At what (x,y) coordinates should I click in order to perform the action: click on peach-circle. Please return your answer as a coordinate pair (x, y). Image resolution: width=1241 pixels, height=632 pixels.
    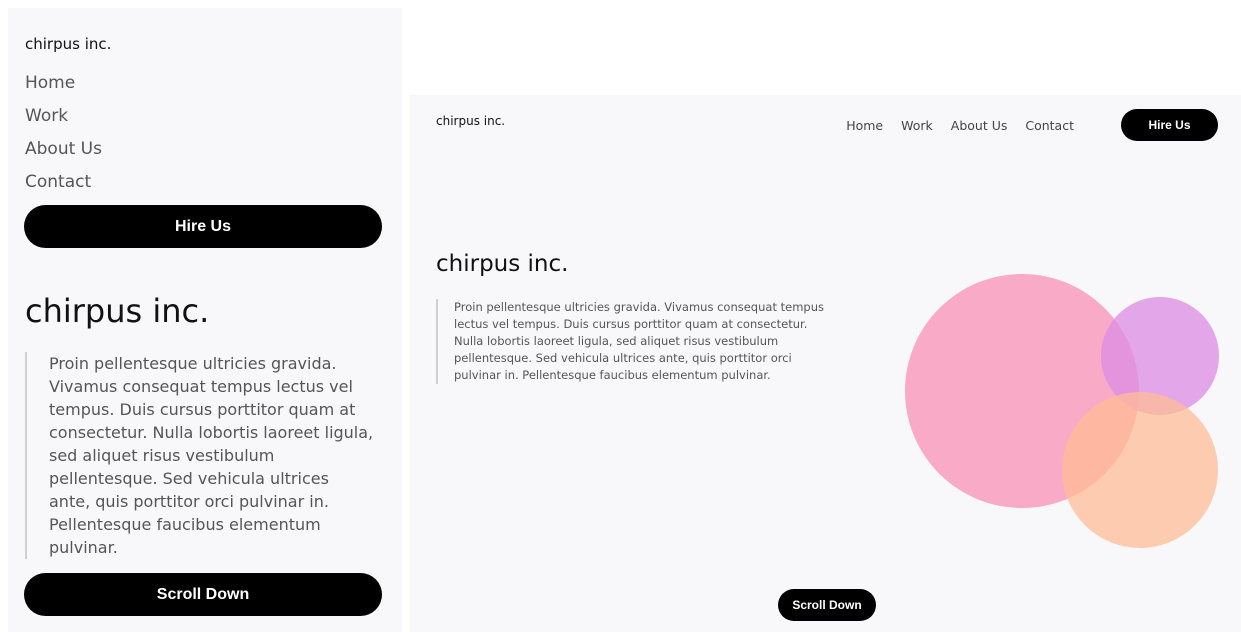
    Looking at the image, I should click on (1140, 470).